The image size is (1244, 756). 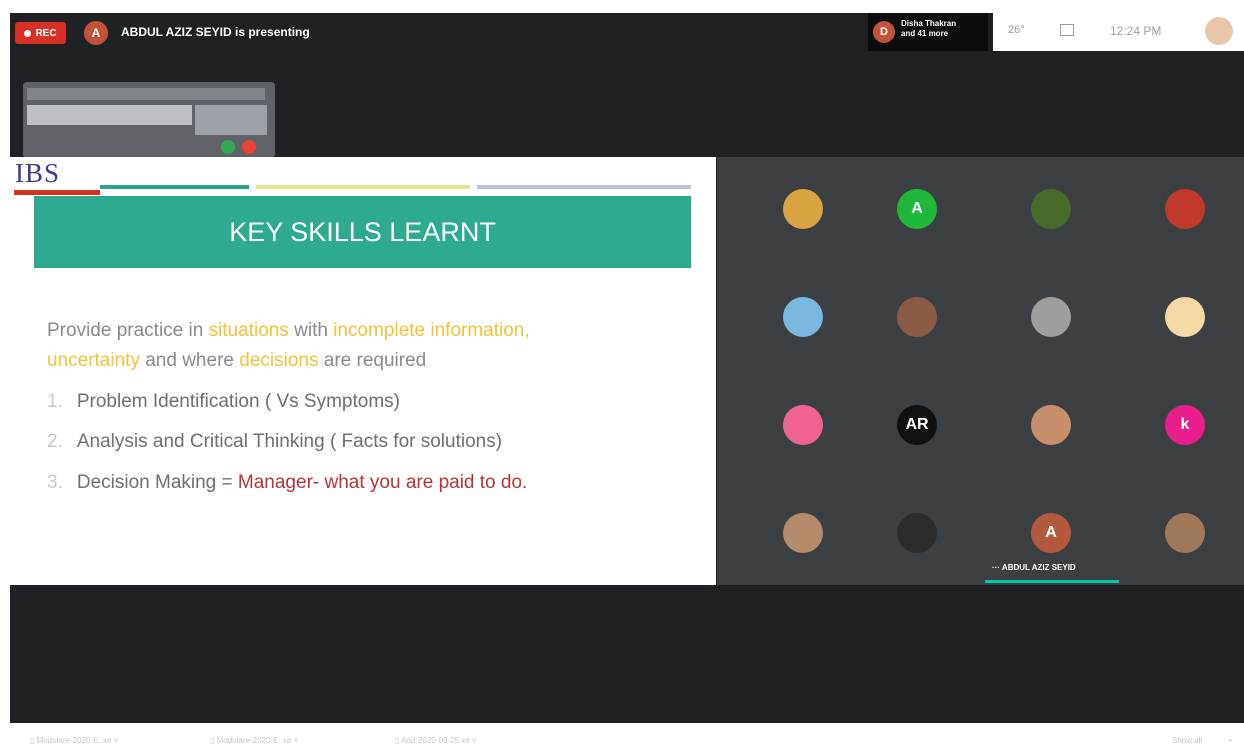 I want to click on skill-item: 1. Problem Identification ( Vs Symptoms), so click(x=223, y=402).